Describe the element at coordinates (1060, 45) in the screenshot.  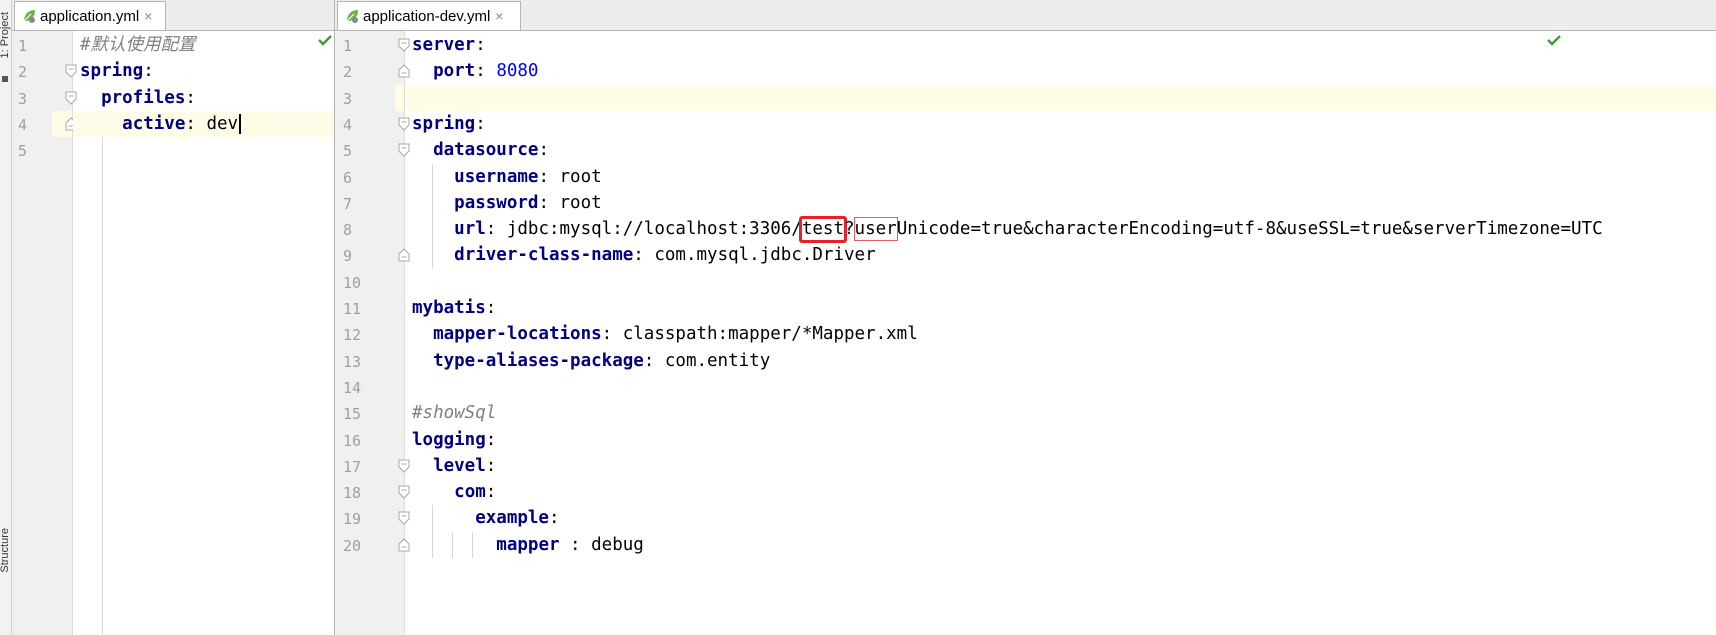
I see `code-line: server:` at that location.